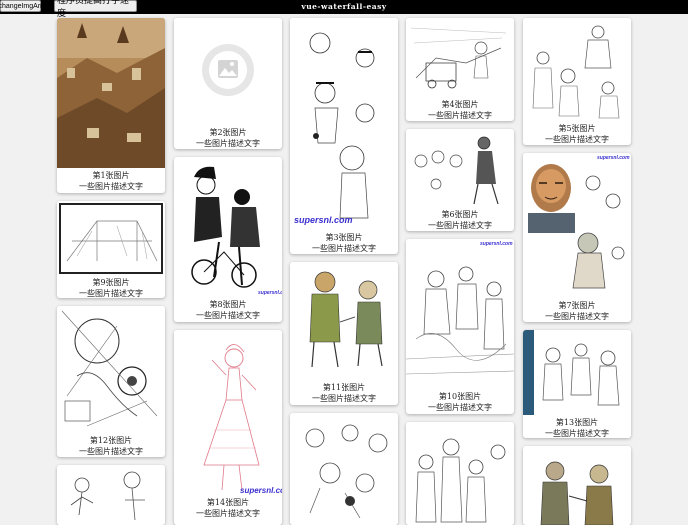 This screenshot has height=525, width=688. I want to click on image-card-2: 第2张图片 一些图片描述文字, so click(228, 83).